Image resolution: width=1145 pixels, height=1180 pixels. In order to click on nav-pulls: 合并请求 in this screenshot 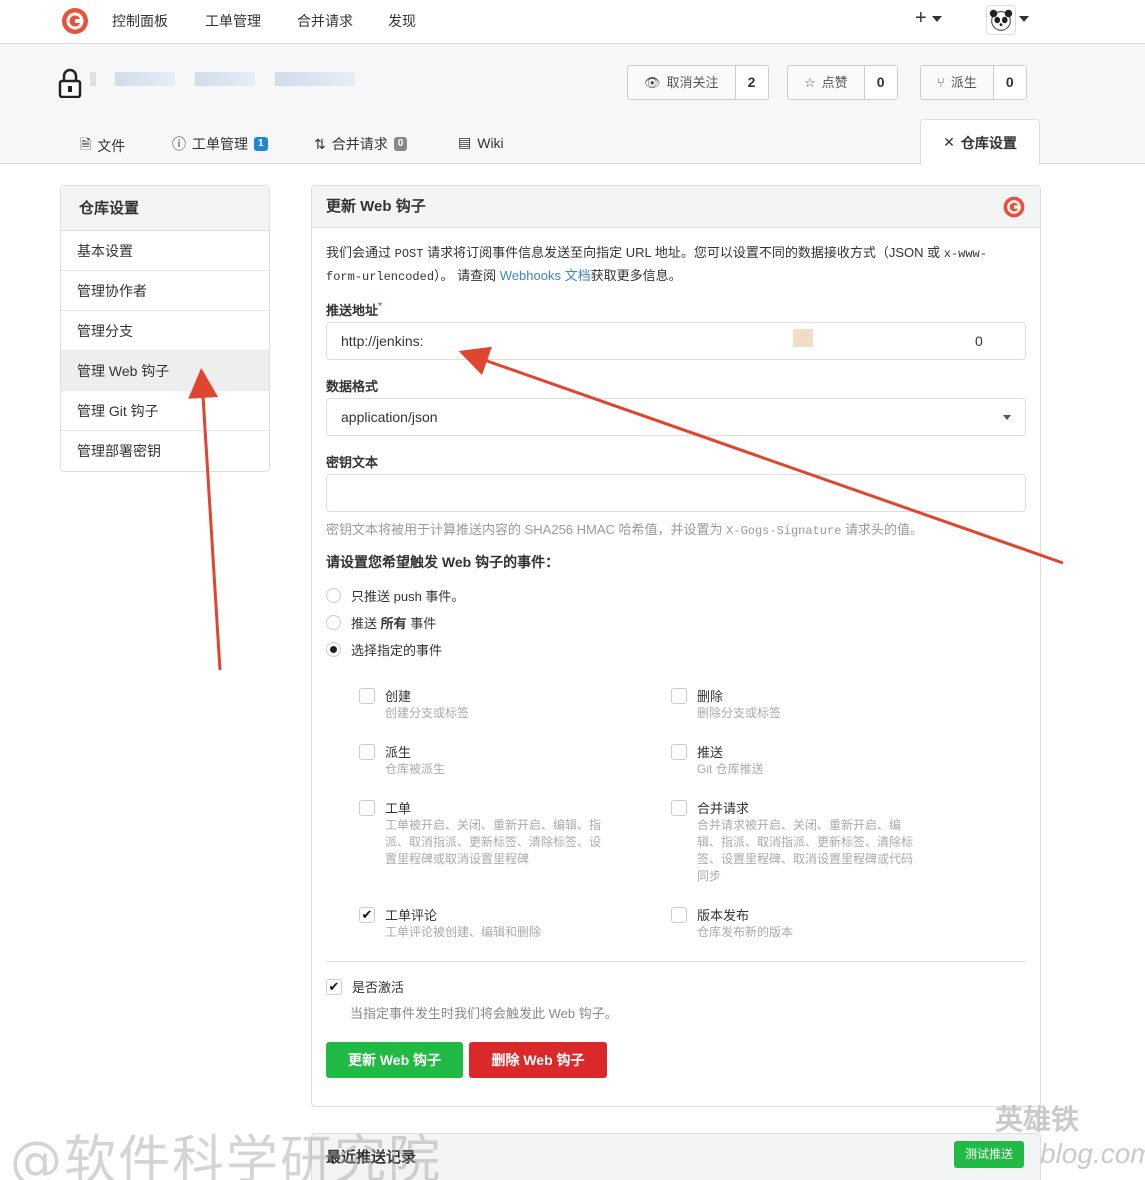, I will do `click(325, 21)`.